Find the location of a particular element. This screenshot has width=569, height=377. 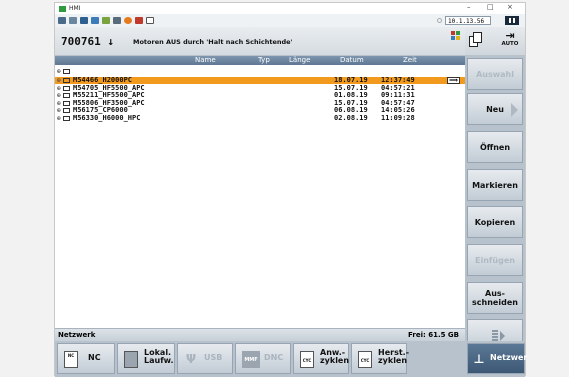

column-zeit: Zeit is located at coordinates (410, 60).